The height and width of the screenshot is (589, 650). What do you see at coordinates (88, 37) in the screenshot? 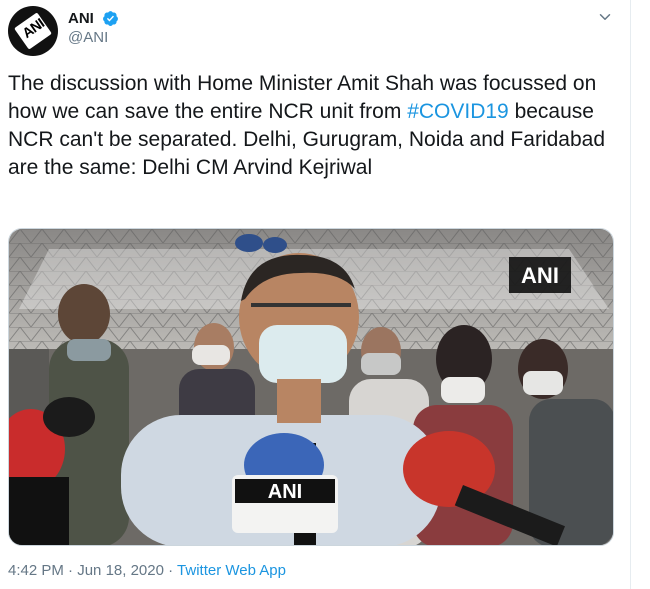
I see `handle: @ANI` at bounding box center [88, 37].